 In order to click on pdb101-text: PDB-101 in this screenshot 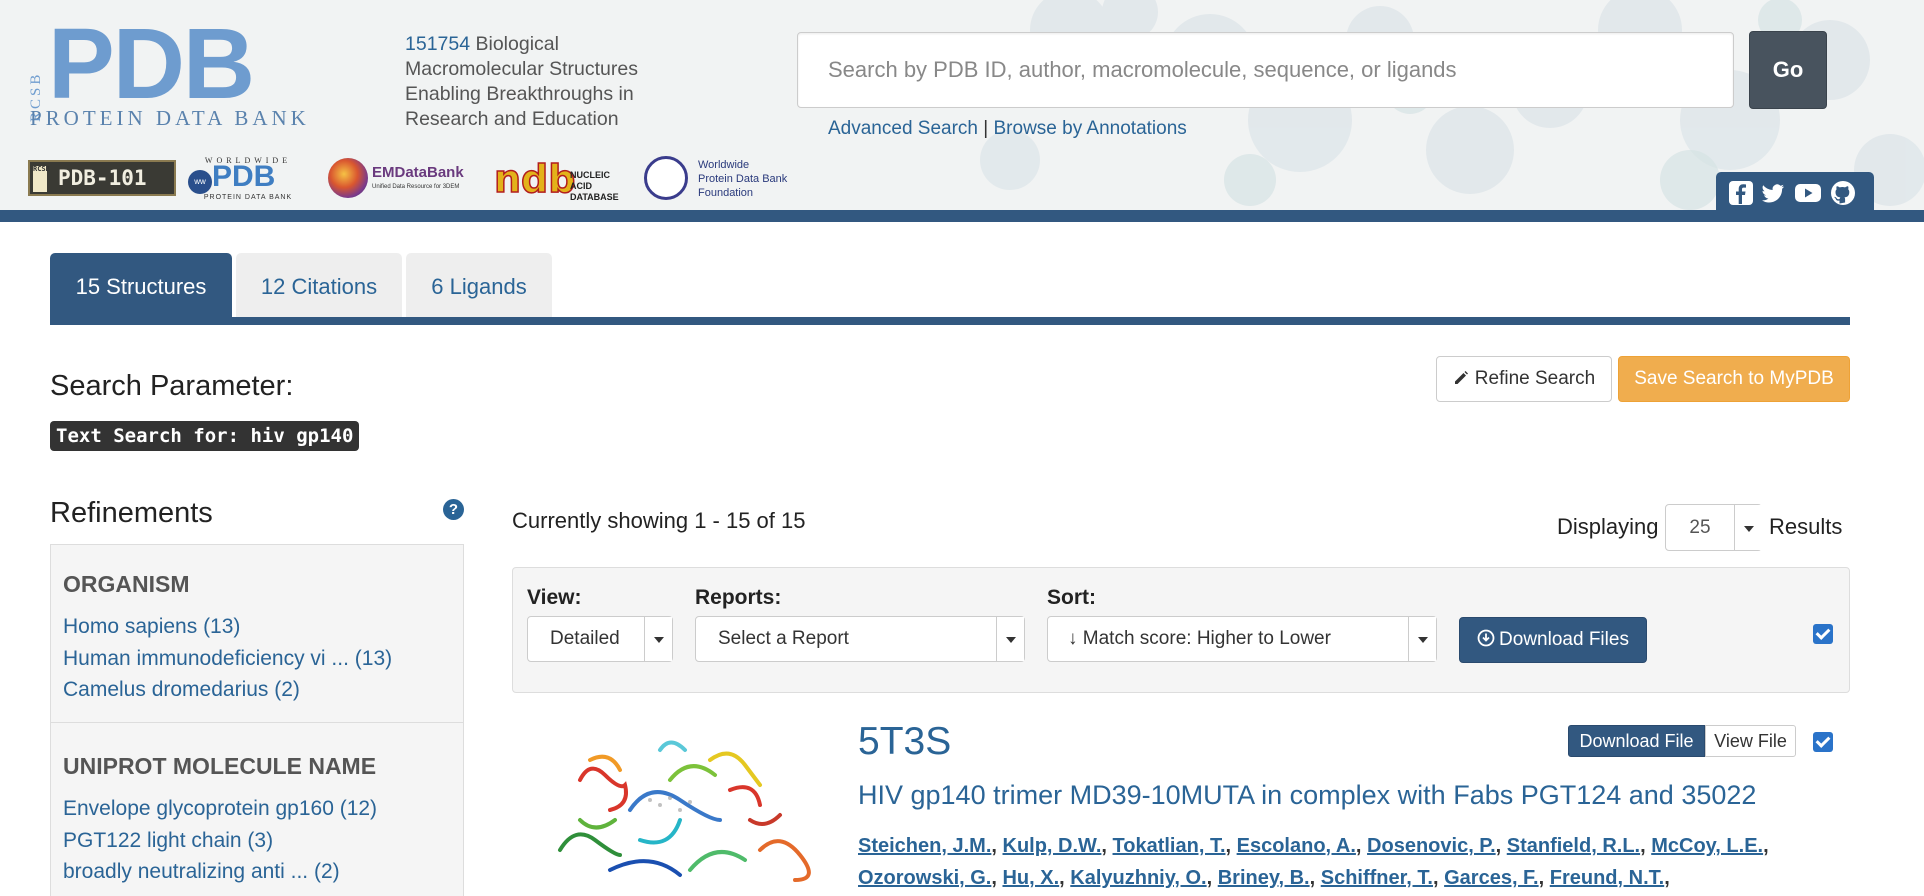, I will do `click(102, 178)`.